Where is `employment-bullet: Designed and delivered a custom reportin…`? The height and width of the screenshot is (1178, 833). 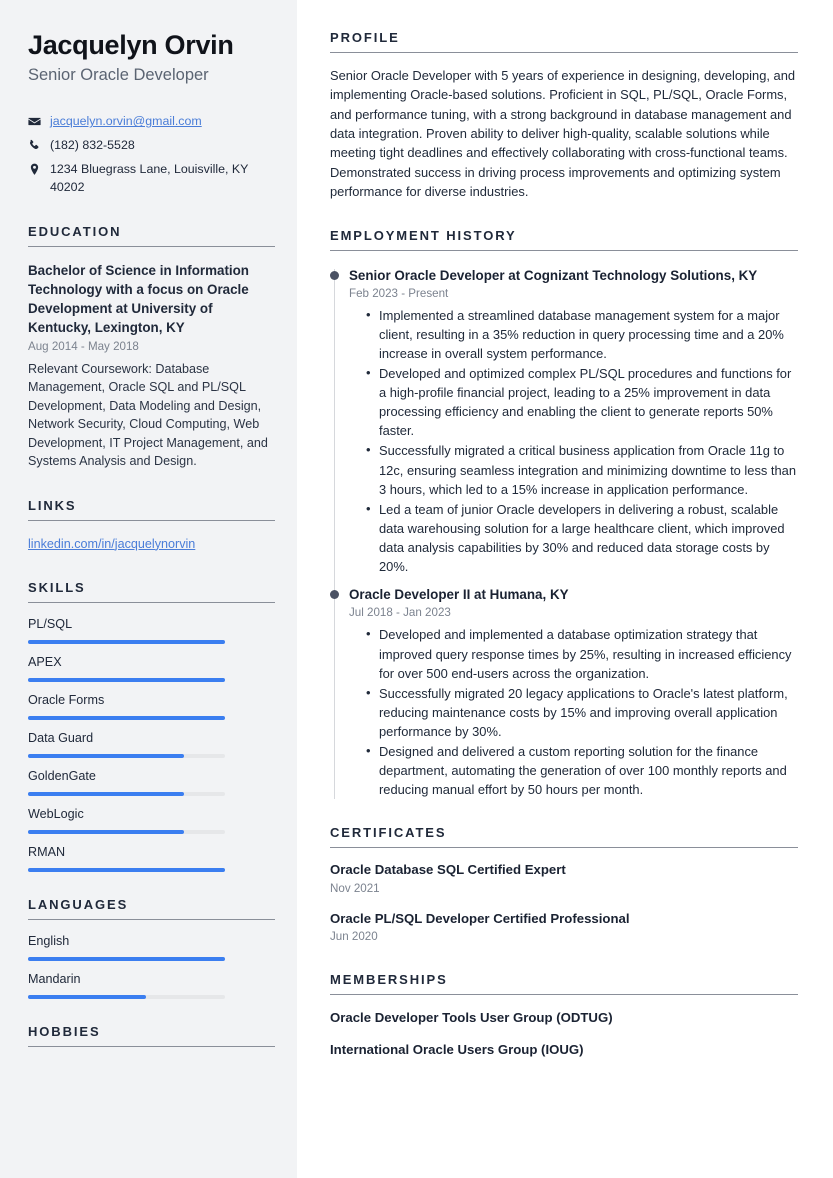 employment-bullet: Designed and delivered a custom reportin… is located at coordinates (582, 770).